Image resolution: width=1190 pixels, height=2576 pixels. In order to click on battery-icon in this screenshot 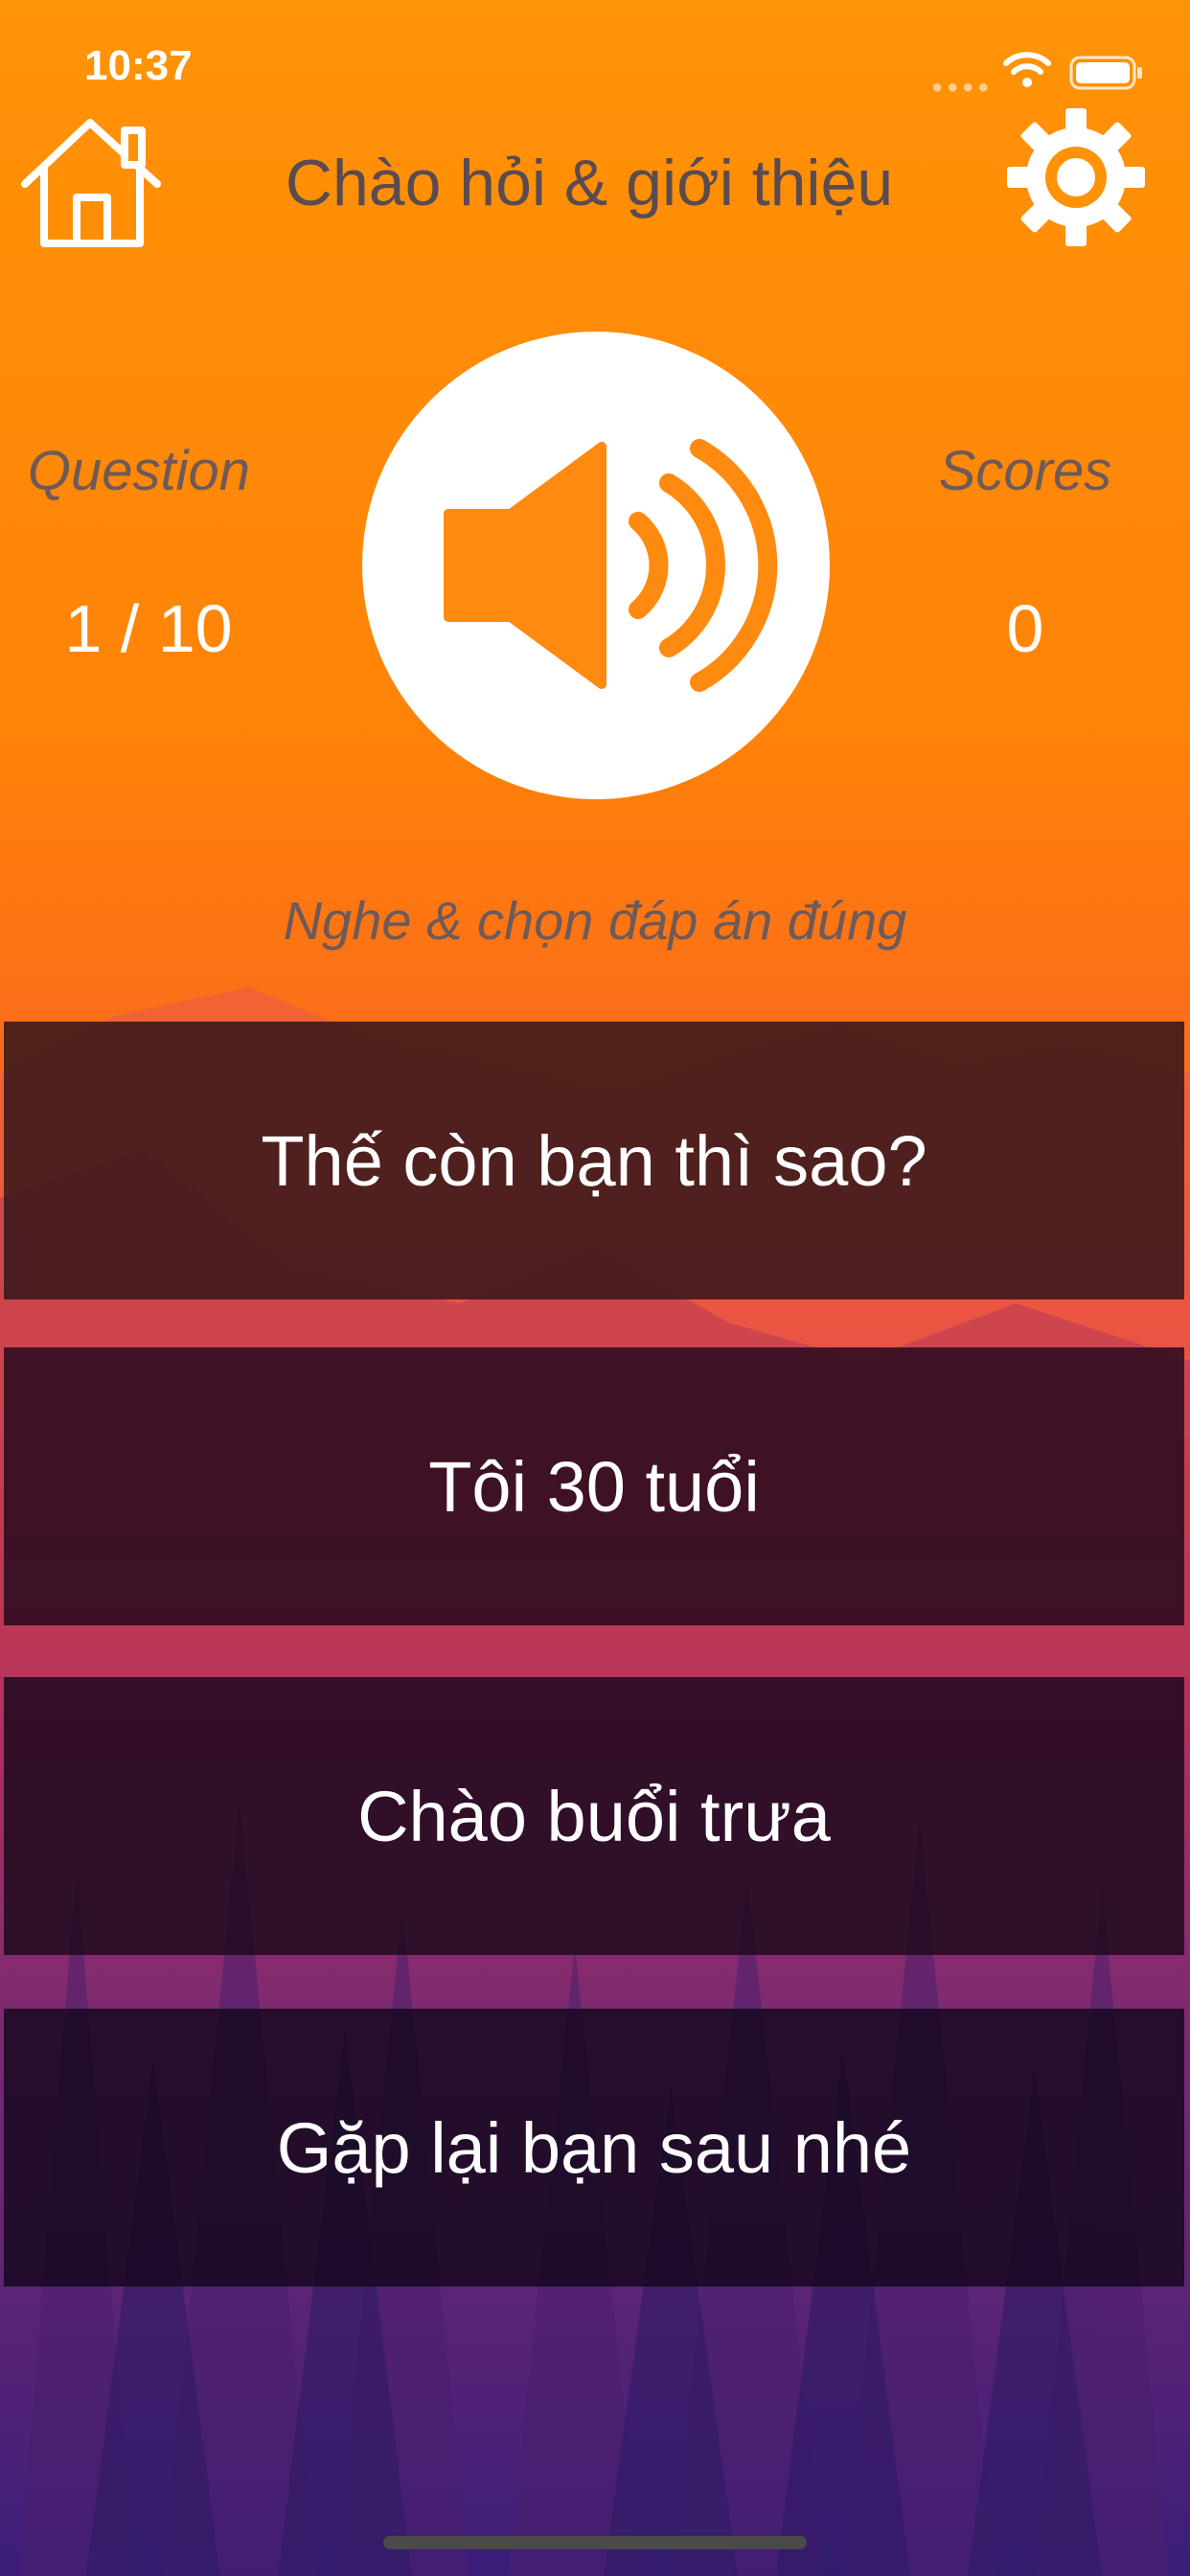, I will do `click(1105, 73)`.